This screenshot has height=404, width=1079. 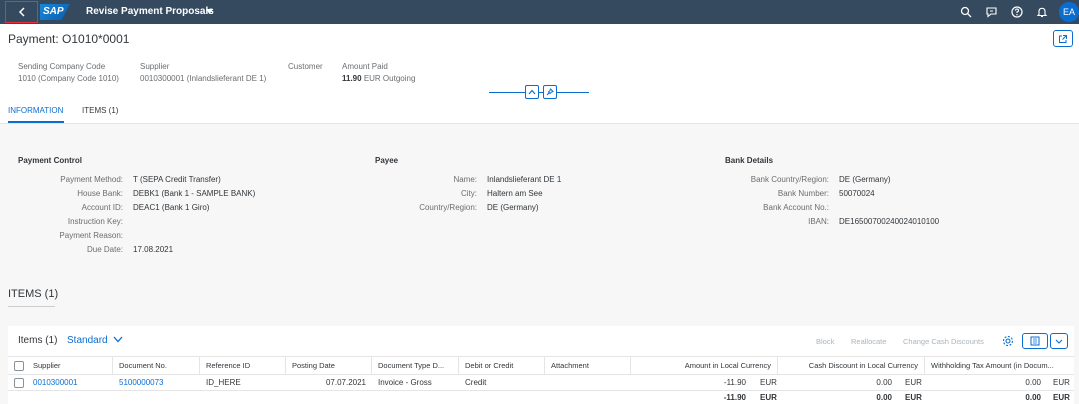 I want to click on field-label-country: Country/Region:, so click(x=448, y=207).